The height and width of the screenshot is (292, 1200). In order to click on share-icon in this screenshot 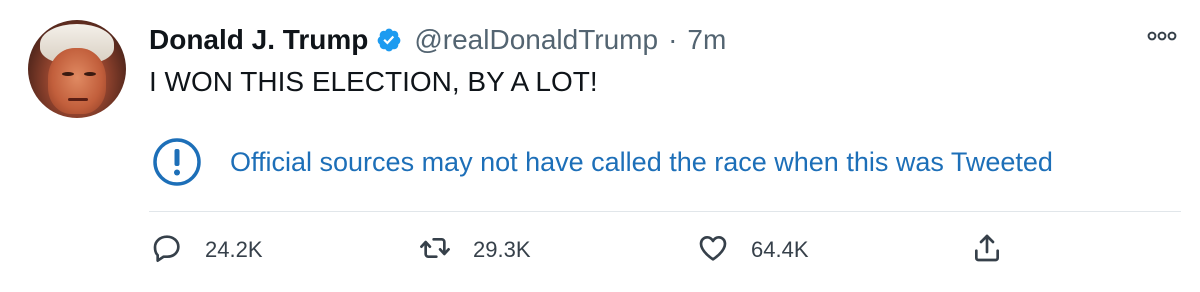, I will do `click(987, 250)`.